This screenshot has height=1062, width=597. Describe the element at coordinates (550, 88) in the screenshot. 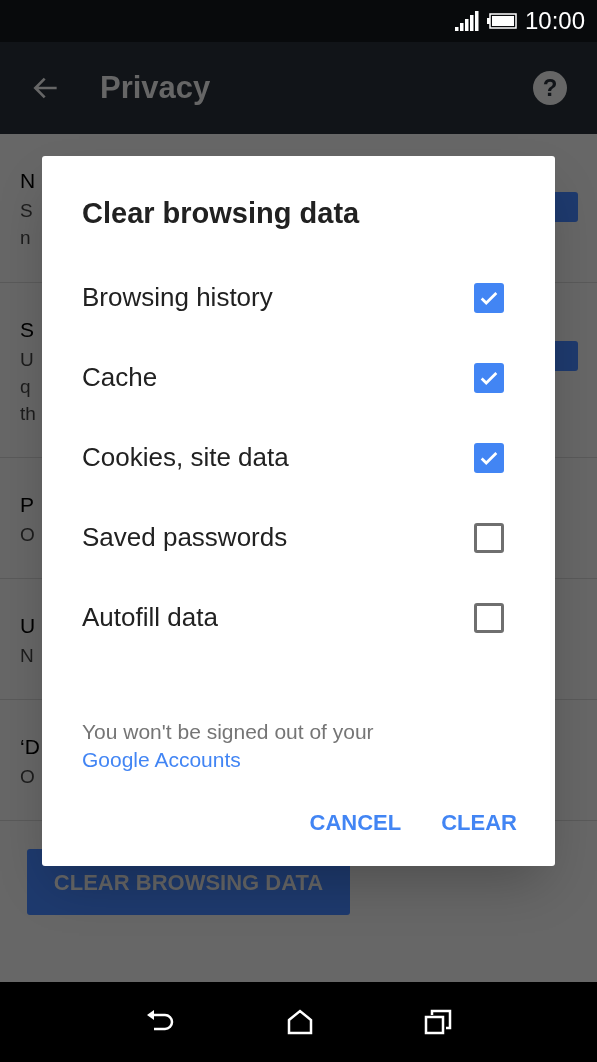

I see `help-button: ?` at that location.